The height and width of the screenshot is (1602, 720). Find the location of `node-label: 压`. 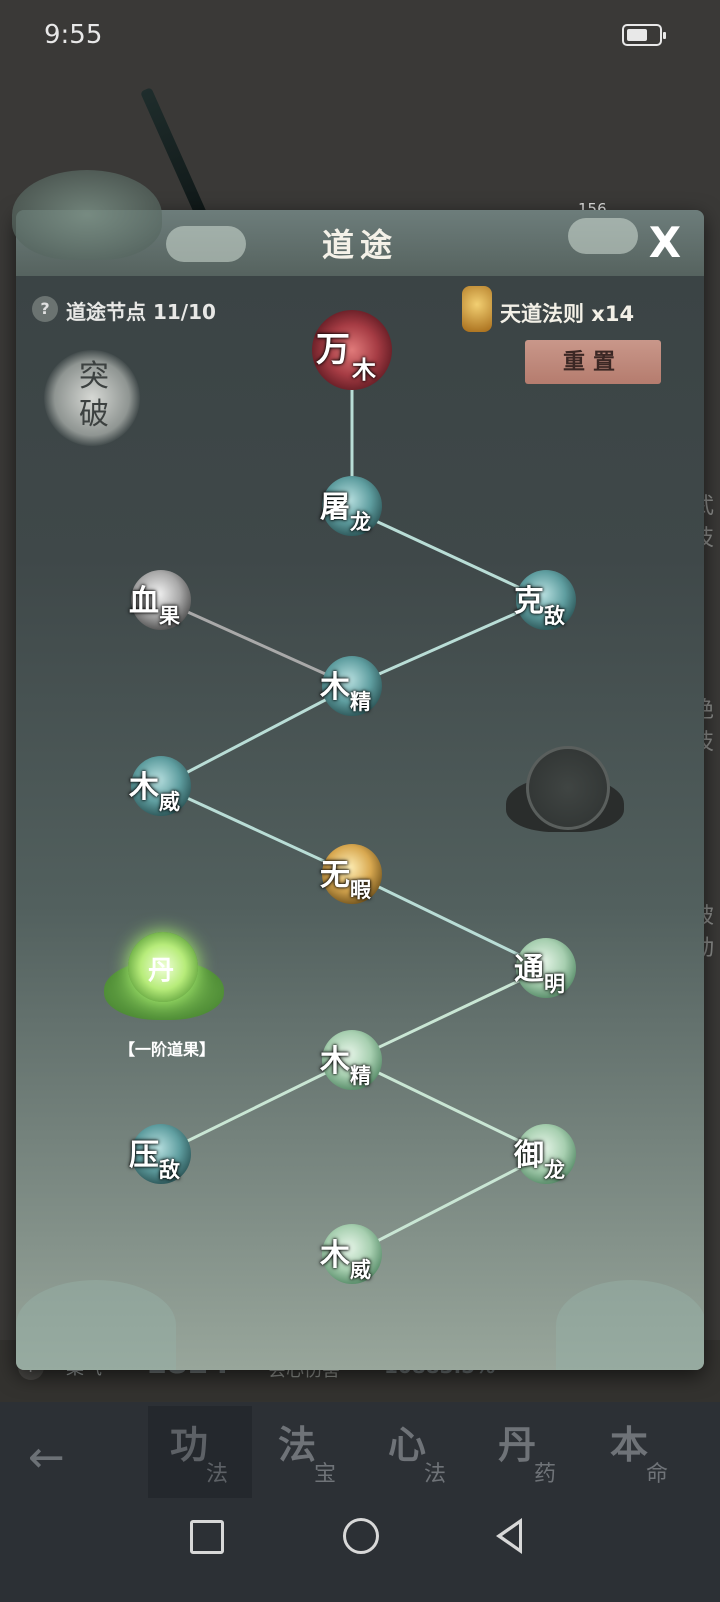

node-label: 压 is located at coordinates (144, 1155).